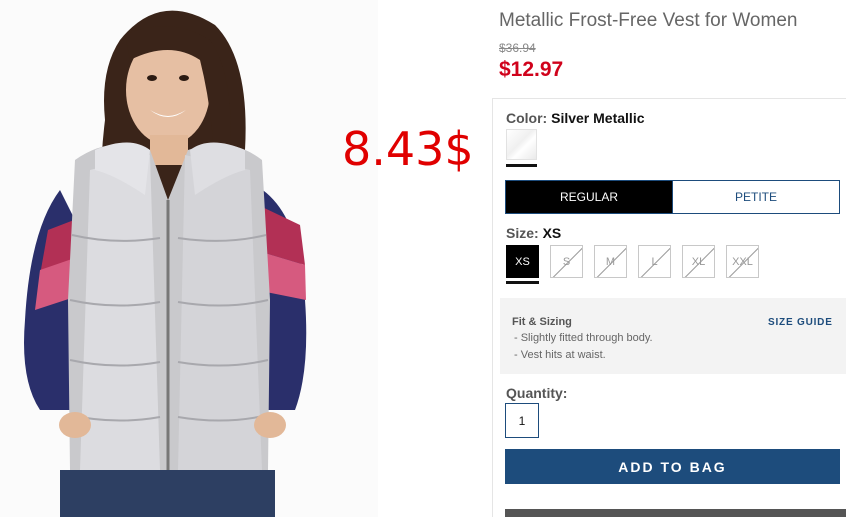  Describe the element at coordinates (648, 20) in the screenshot. I see `product-title: Metallic Frost-Free Vest for Women` at that location.